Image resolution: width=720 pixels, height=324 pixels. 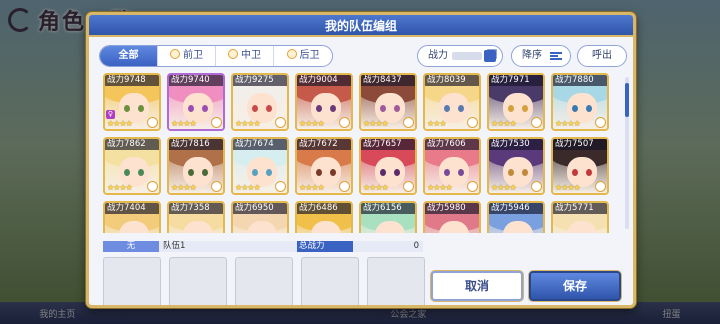 I want to click on character-card: 战力9748 ★★★★ ♀, so click(x=132, y=102).